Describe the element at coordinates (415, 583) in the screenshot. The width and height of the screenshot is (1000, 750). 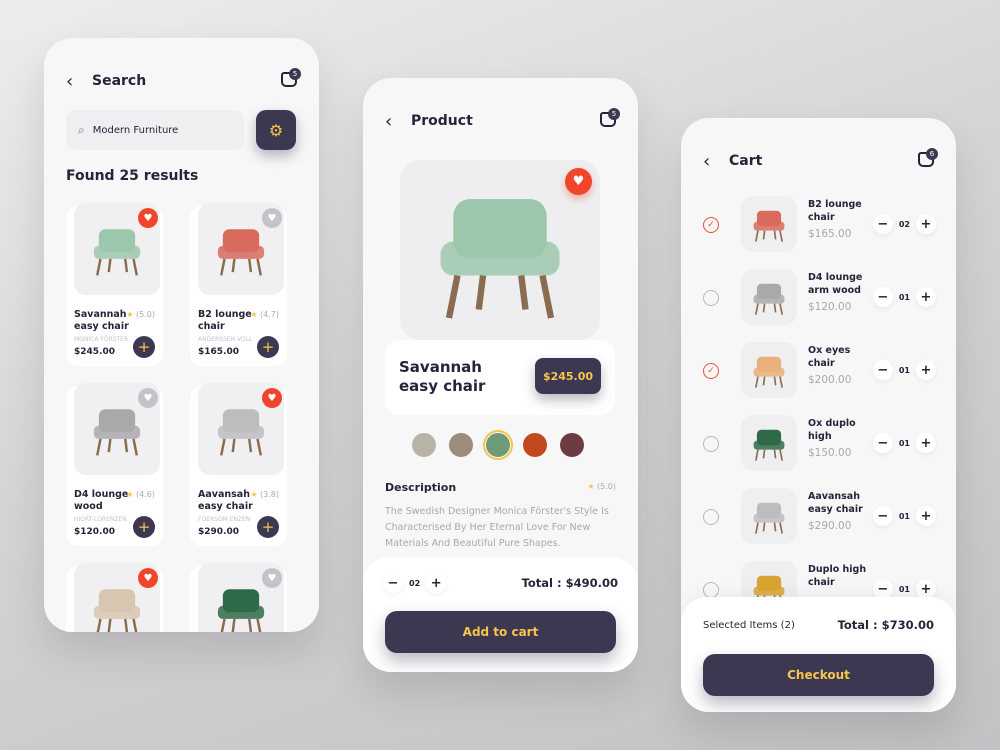
I see `quantity-stepper: − 02 +` at that location.